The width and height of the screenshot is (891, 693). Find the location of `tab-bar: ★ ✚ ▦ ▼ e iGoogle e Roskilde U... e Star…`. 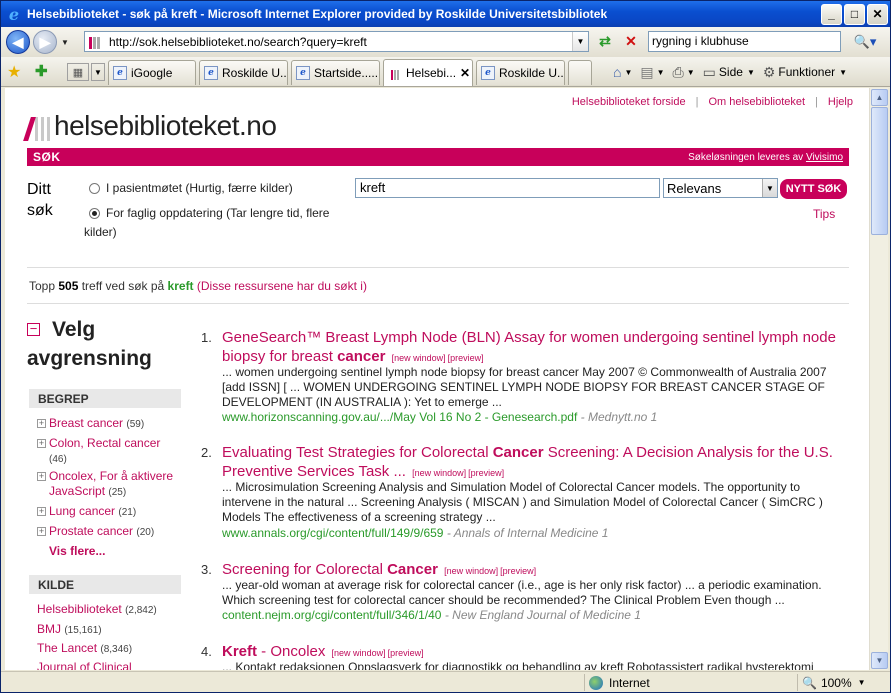

tab-bar: ★ ✚ ▦ ▼ e iGoogle e Roskilde U... e Star… is located at coordinates (445, 72).